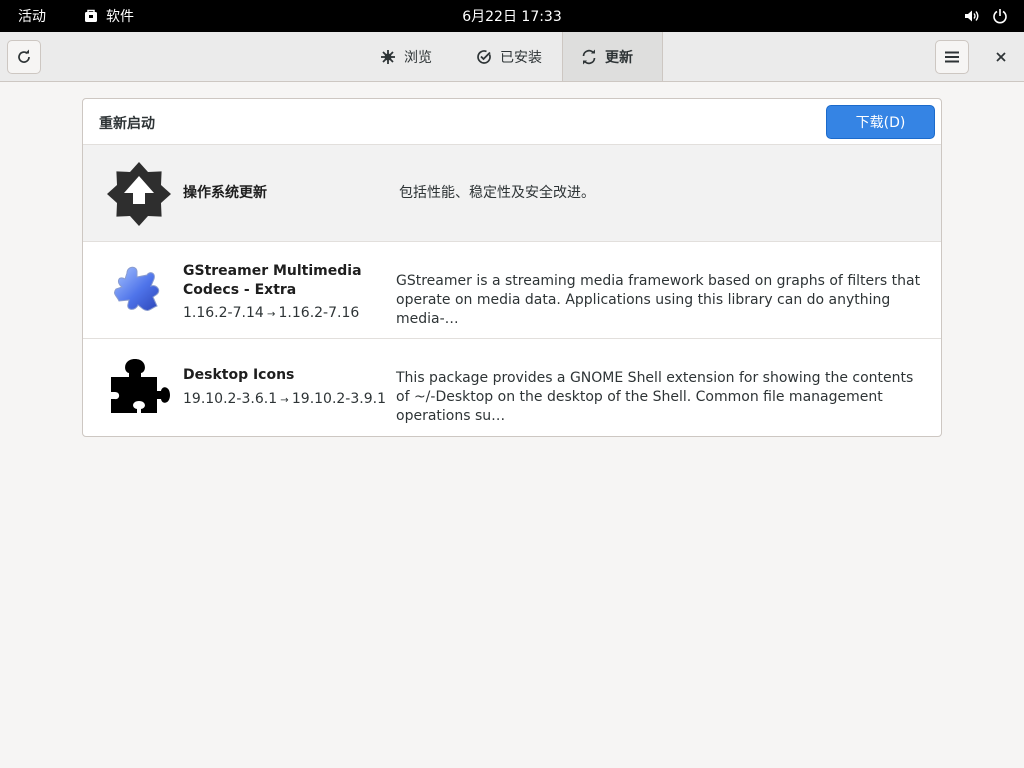  Describe the element at coordinates (521, 57) in the screenshot. I see `tab-installed-label: 已安装` at that location.